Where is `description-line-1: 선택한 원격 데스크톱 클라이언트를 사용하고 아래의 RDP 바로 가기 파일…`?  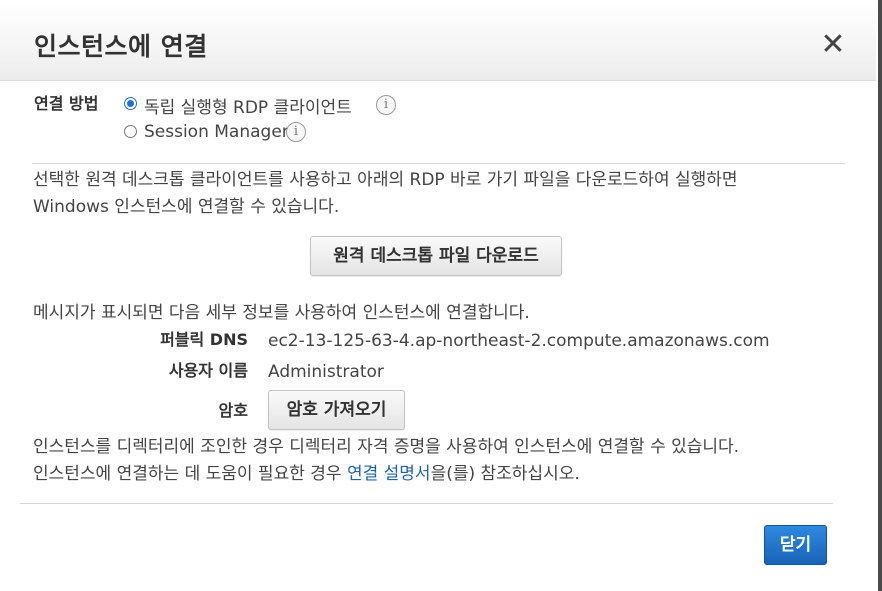
description-line-1: 선택한 원격 데스크톱 클라이언트를 사용하고 아래의 RDP 바로 가기 파일… is located at coordinates (385, 180).